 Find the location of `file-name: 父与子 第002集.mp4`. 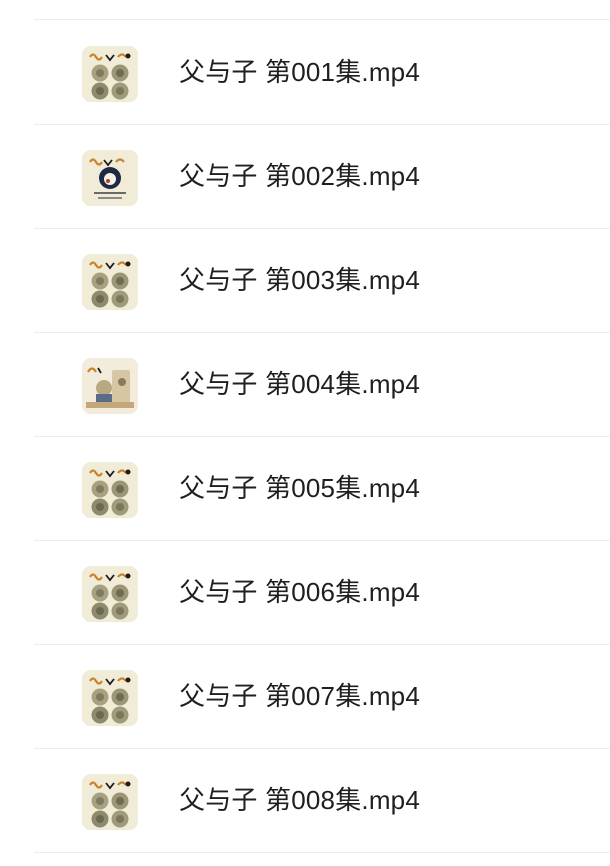

file-name: 父与子 第002集.mp4 is located at coordinates (300, 176).